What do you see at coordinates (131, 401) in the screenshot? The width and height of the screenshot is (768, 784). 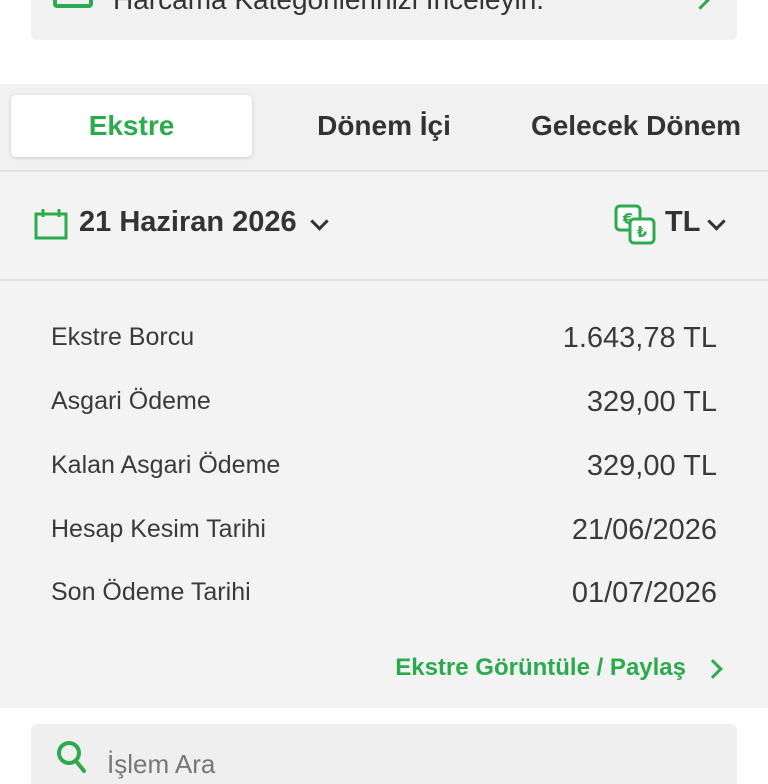 I see `row-label-asgari-odeme: Asgari Ödeme` at bounding box center [131, 401].